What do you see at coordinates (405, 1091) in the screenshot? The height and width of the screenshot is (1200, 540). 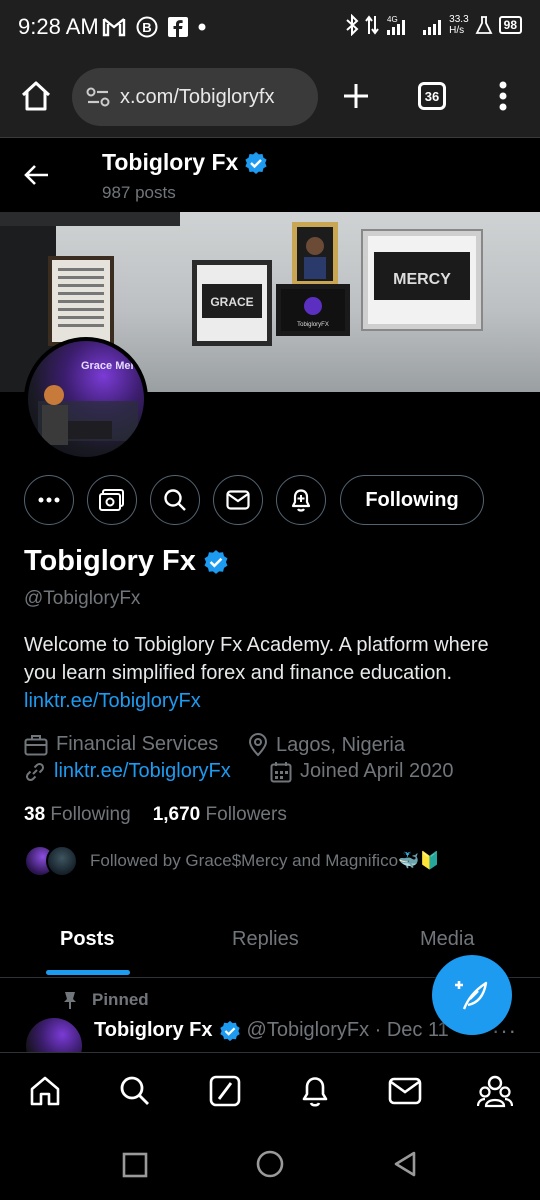 I see `nav-messages-icon` at bounding box center [405, 1091].